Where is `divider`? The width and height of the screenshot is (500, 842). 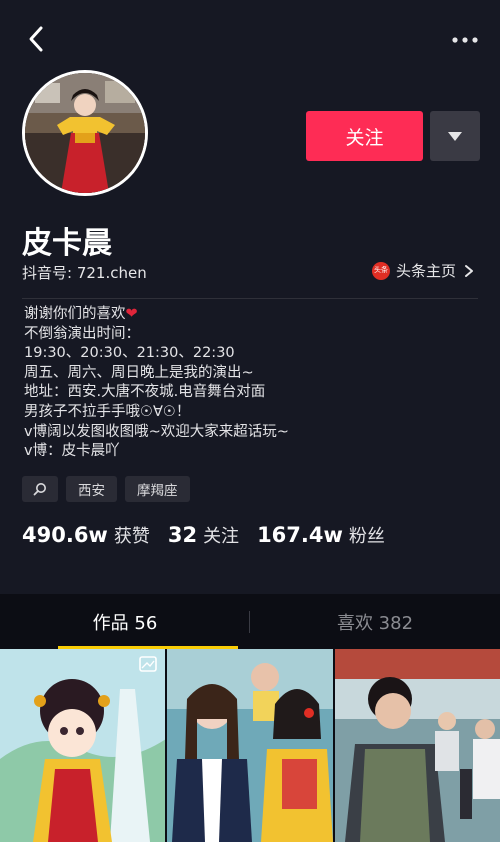 divider is located at coordinates (250, 298).